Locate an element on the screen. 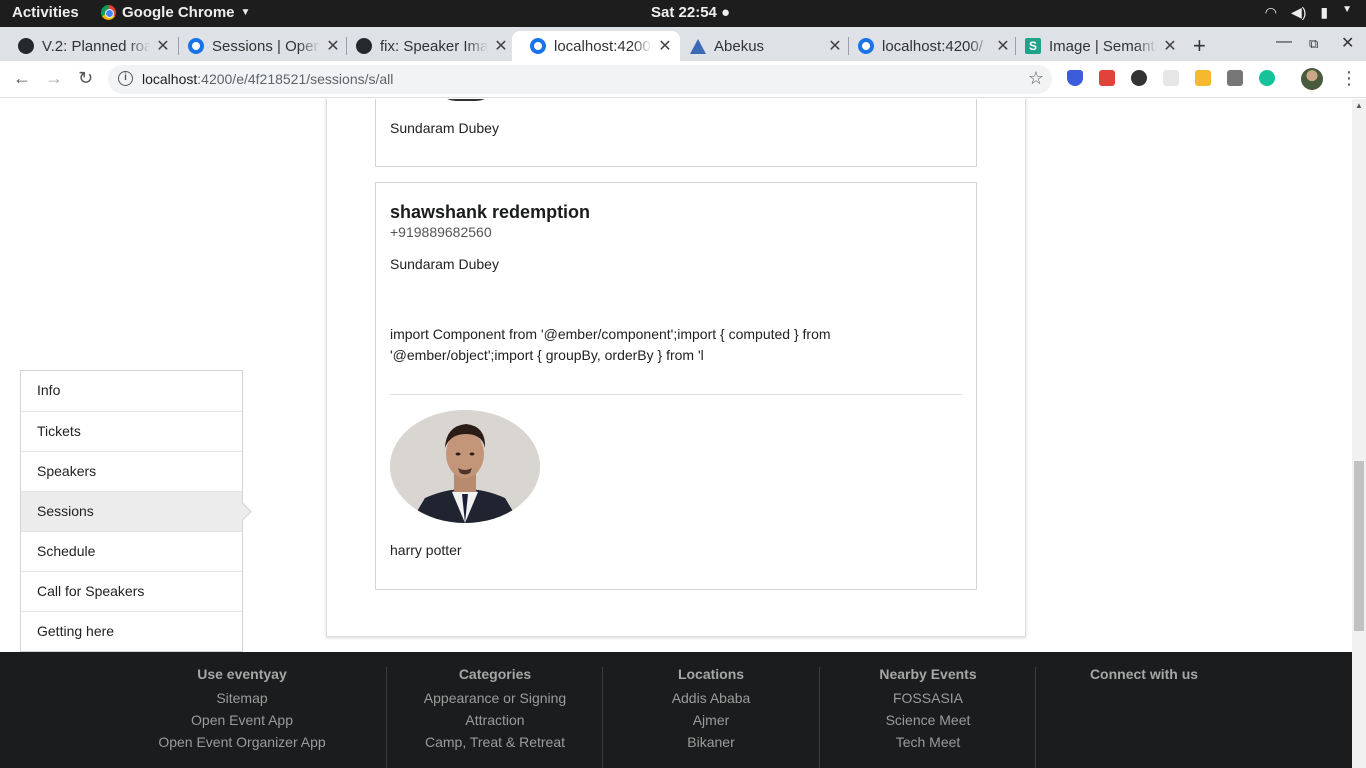 The height and width of the screenshot is (768, 1366). session-phone: +919889682560 is located at coordinates (441, 232).